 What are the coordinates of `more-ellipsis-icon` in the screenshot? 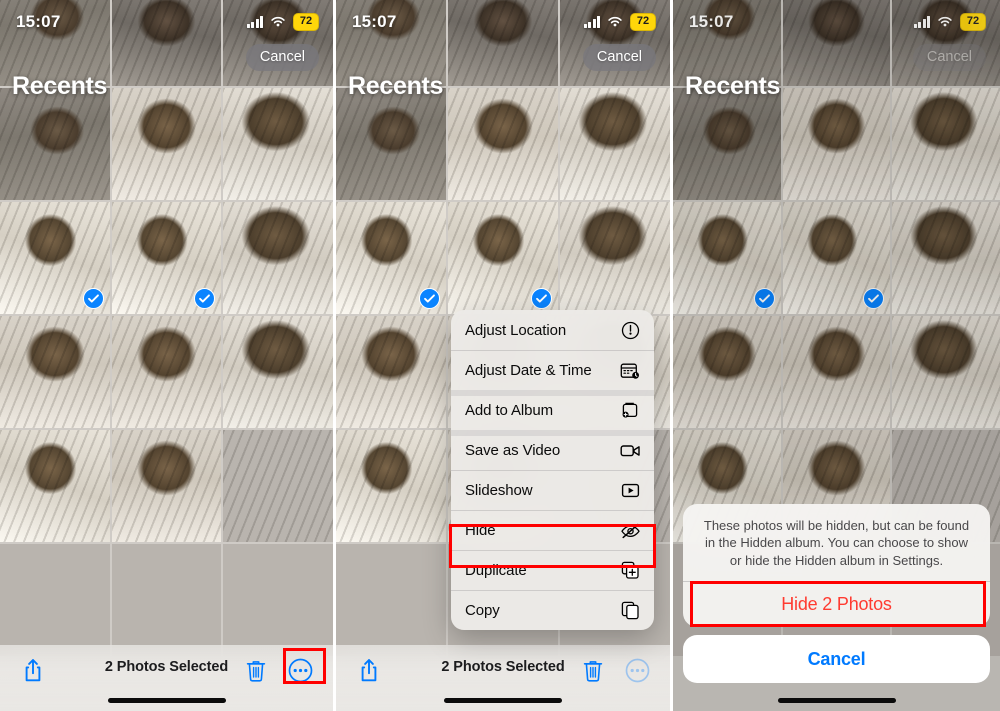 It's located at (637, 670).